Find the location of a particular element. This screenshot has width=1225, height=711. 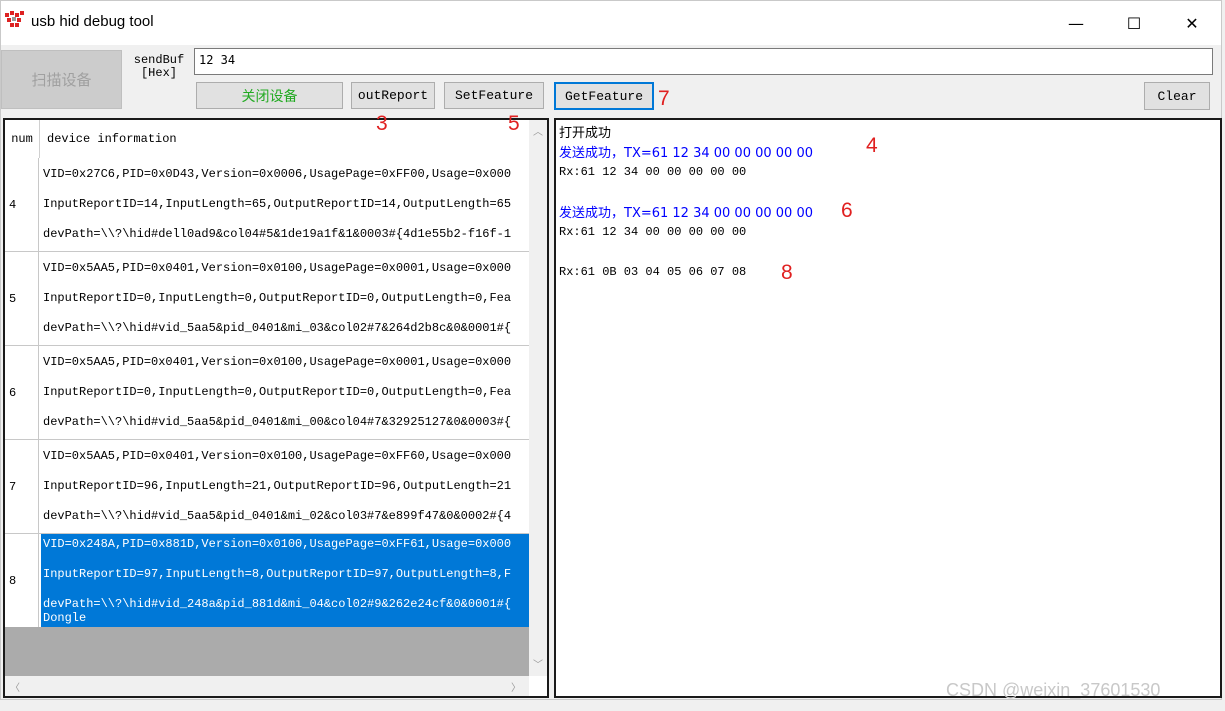

app-icon is located at coordinates (14, 19).